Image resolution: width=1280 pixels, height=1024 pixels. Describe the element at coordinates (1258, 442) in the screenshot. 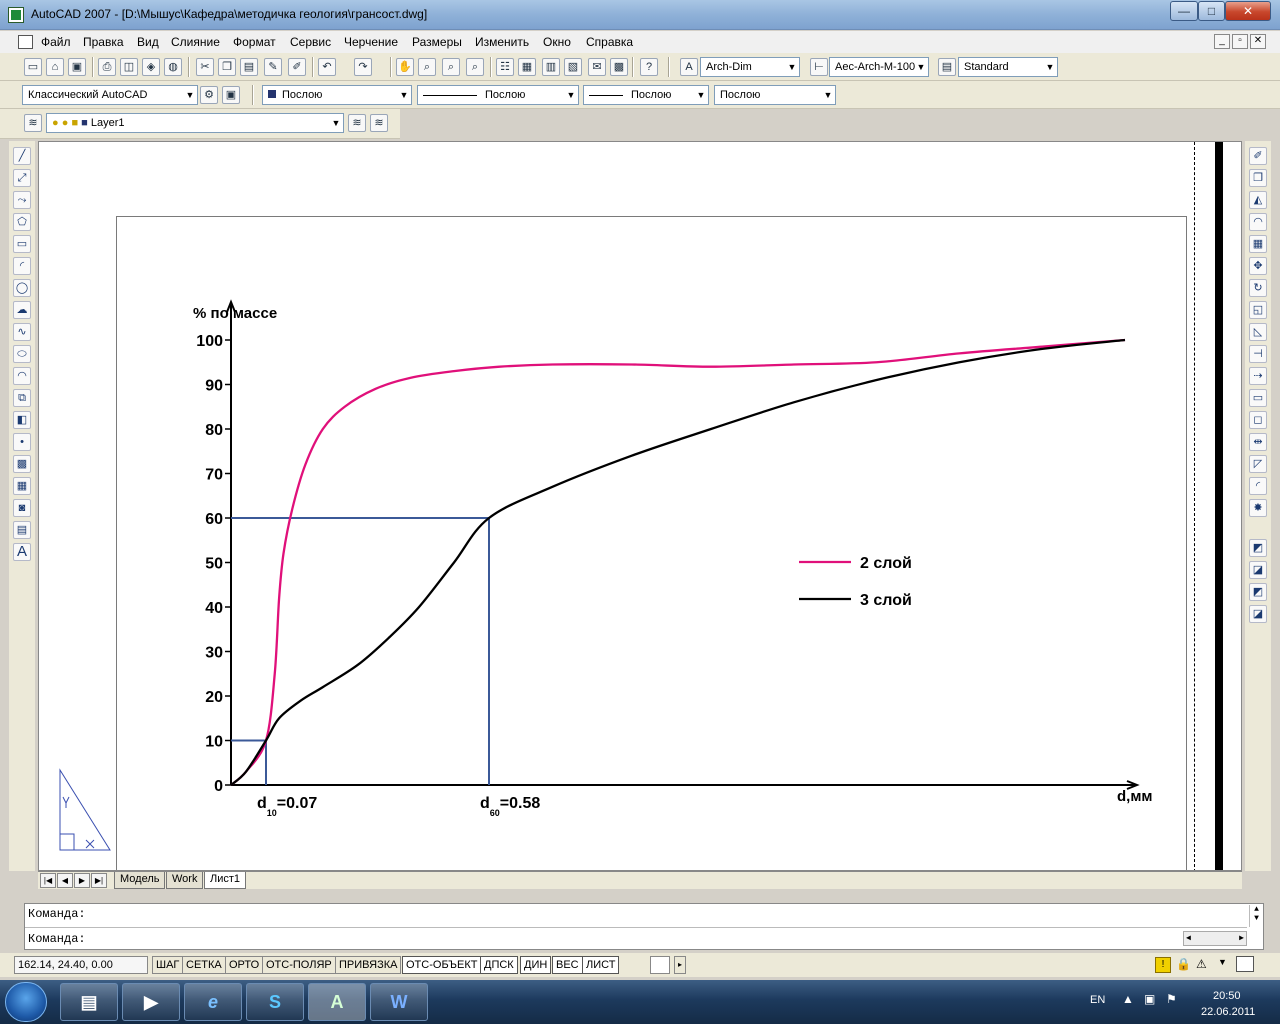

I see `join-icon: ⇹` at that location.